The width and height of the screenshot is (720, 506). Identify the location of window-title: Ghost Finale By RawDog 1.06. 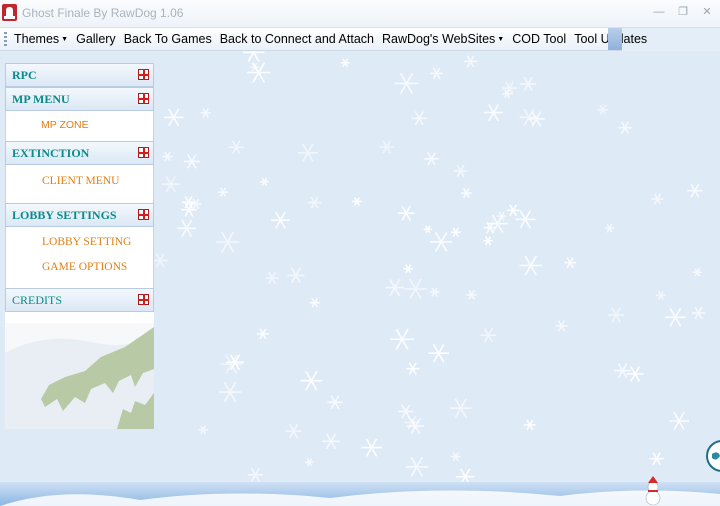
(103, 13).